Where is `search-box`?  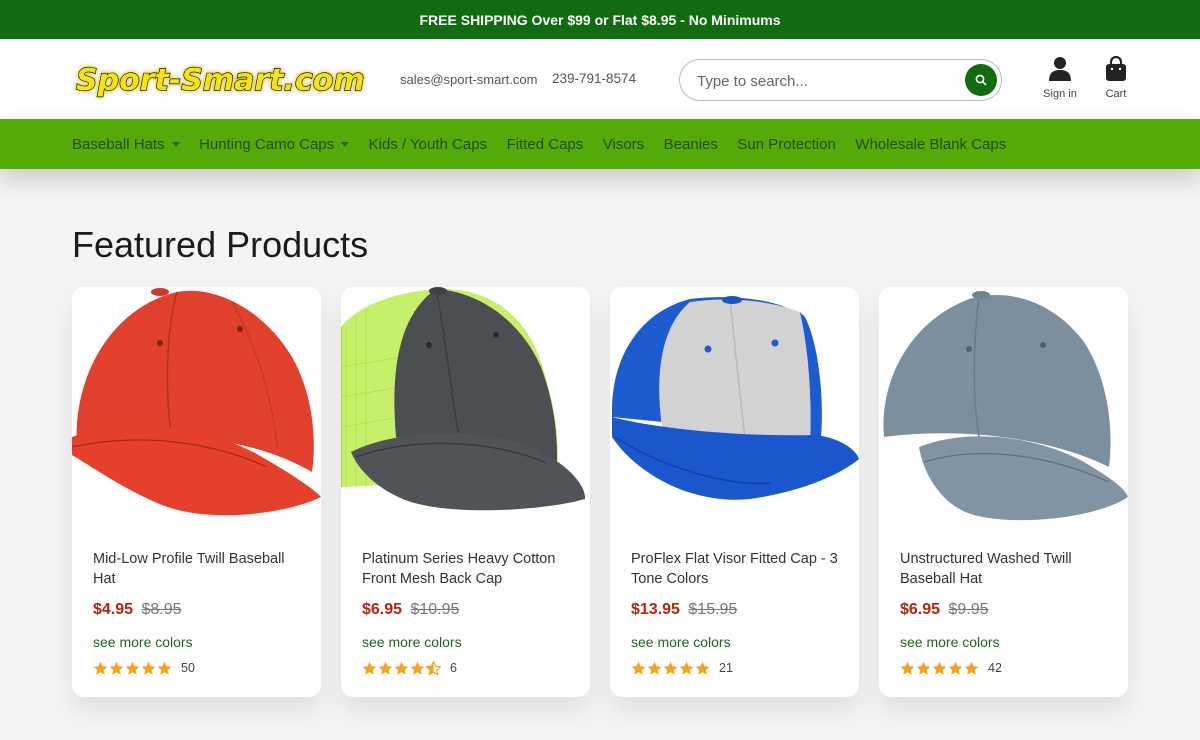 search-box is located at coordinates (840, 80).